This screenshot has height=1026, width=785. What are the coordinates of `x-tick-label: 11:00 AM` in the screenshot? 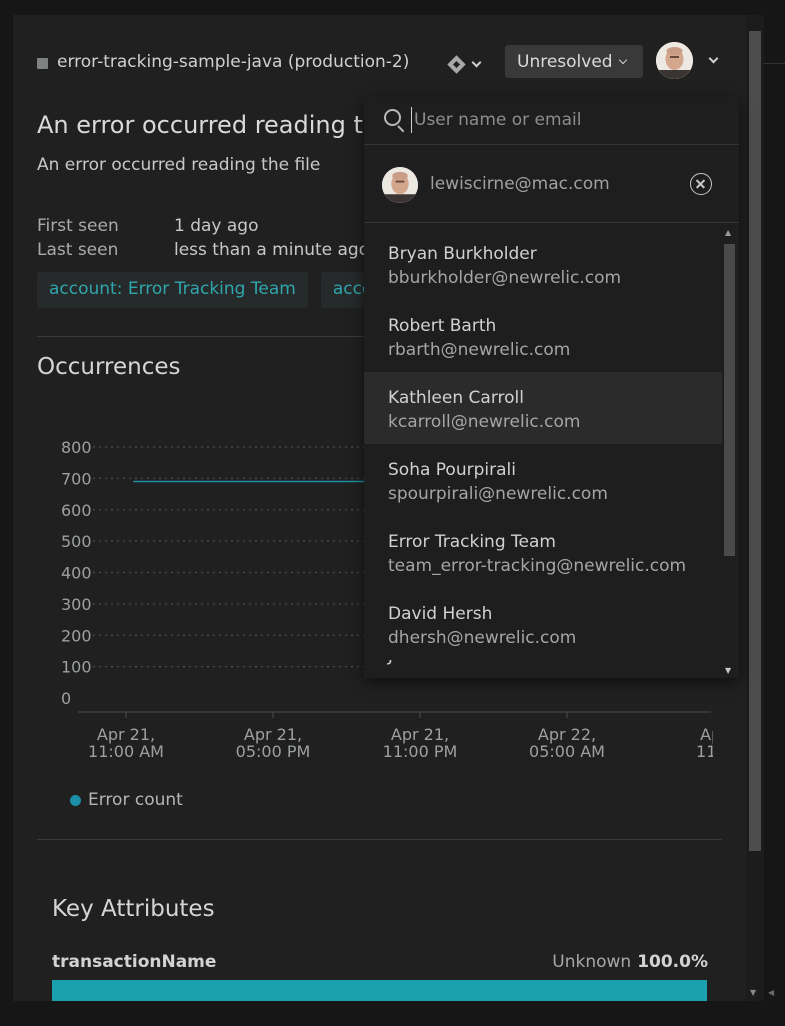 It's located at (126, 751).